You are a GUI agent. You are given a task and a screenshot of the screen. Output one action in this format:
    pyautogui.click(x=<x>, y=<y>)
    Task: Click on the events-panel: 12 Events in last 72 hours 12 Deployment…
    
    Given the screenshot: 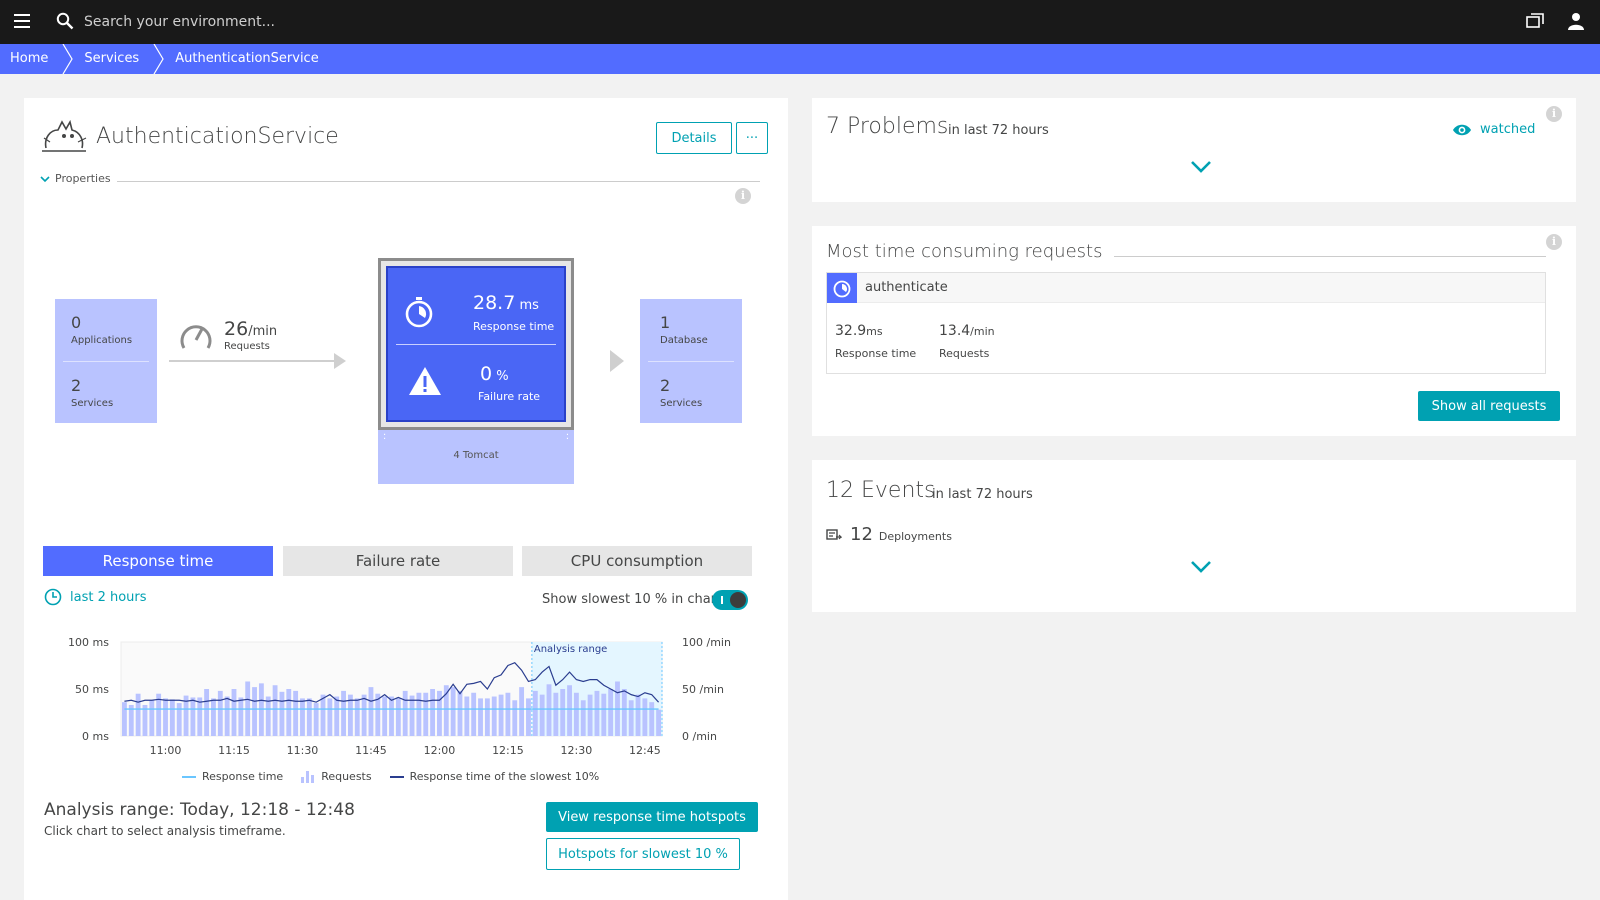 What is the action you would take?
    pyautogui.click(x=1194, y=536)
    